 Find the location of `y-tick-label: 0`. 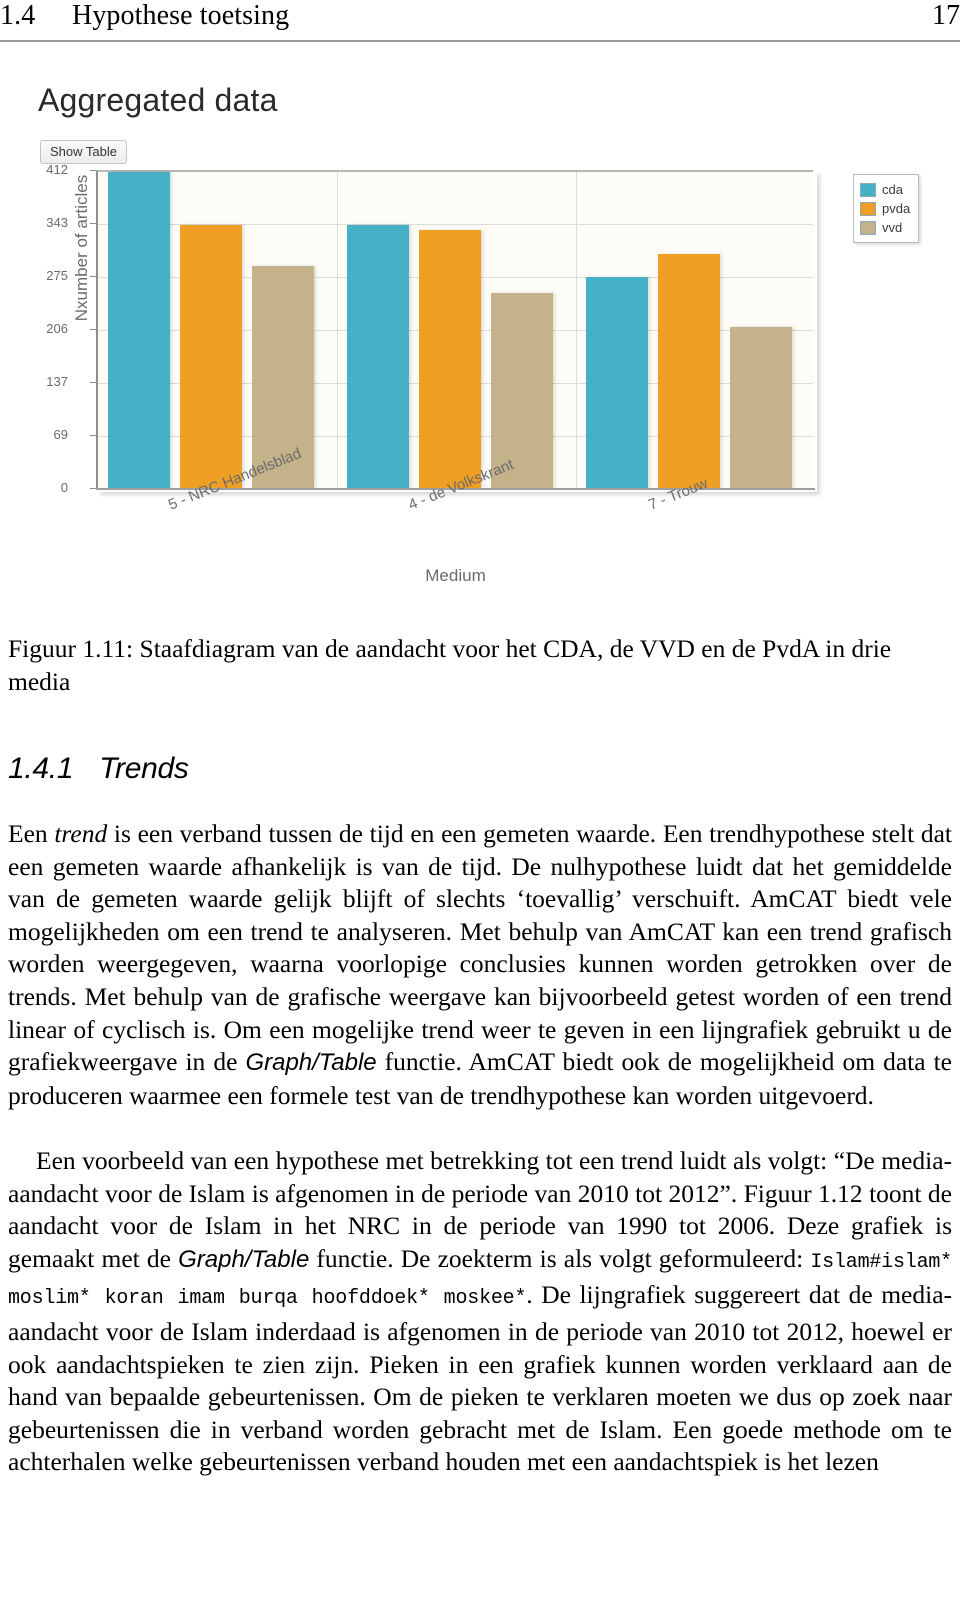

y-tick-label: 0 is located at coordinates (64, 487).